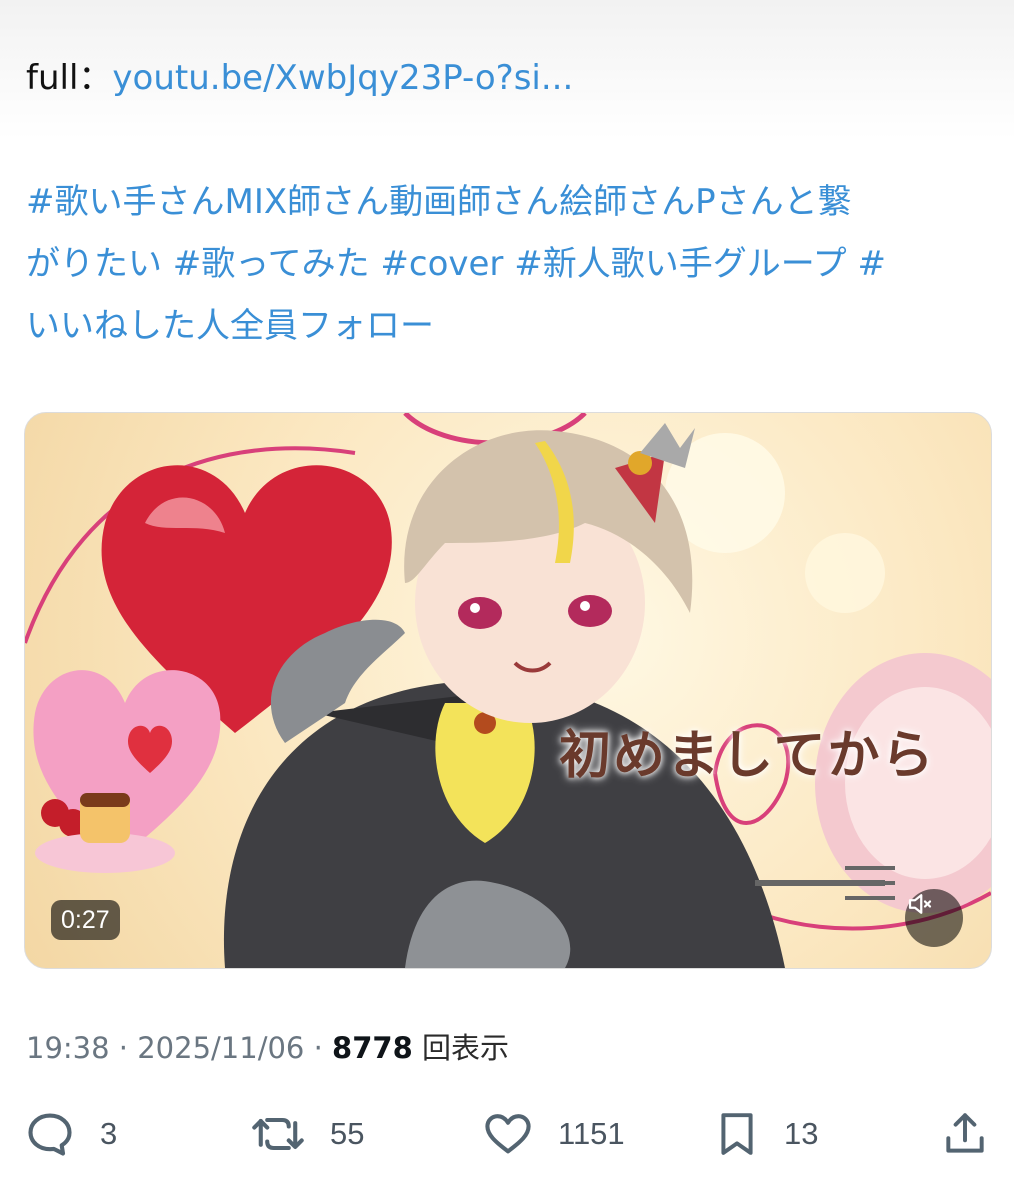  What do you see at coordinates (737, 1134) in the screenshot?
I see `bookmark-icon` at bounding box center [737, 1134].